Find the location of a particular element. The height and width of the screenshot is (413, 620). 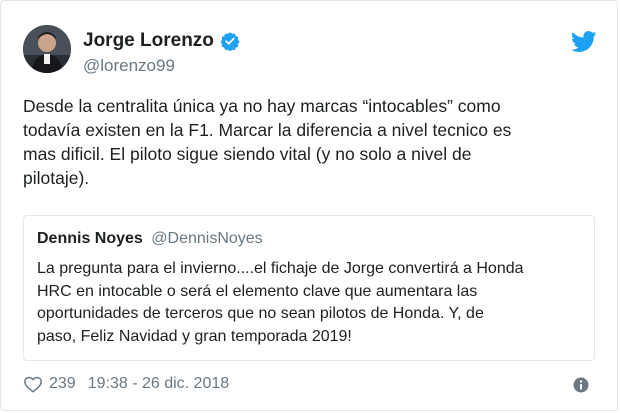

tweet-author: Jorge Lorenzo @lorenzo99 is located at coordinates (161, 52).